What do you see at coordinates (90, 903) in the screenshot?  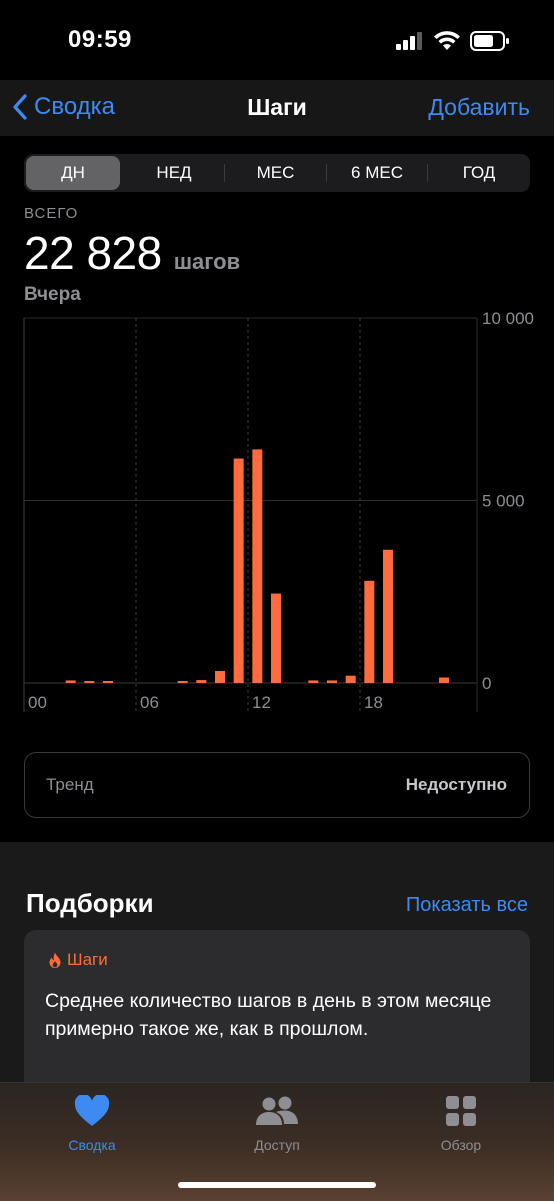 I see `highlights-title: Подборки` at bounding box center [90, 903].